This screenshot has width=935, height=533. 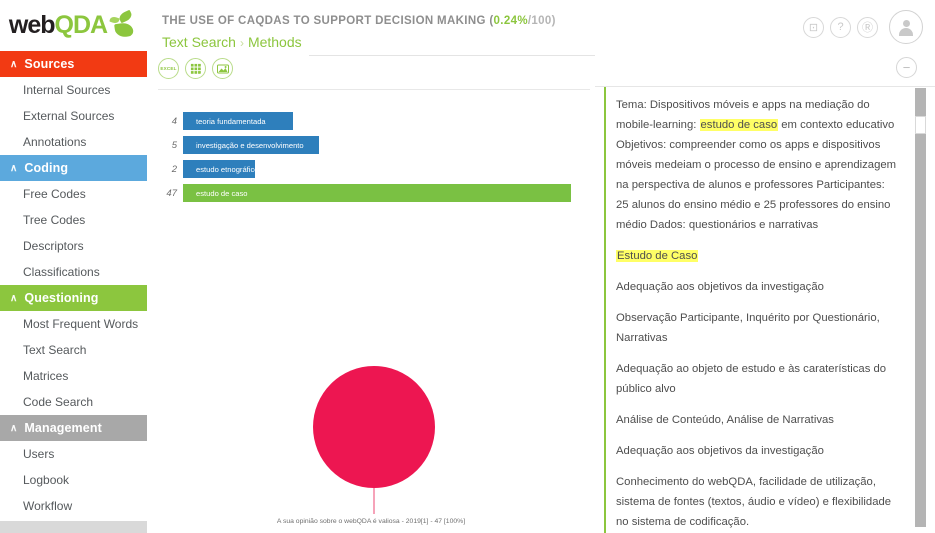 What do you see at coordinates (368, 121) in the screenshot?
I see `bar-row: 4 teoria fundamentada` at bounding box center [368, 121].